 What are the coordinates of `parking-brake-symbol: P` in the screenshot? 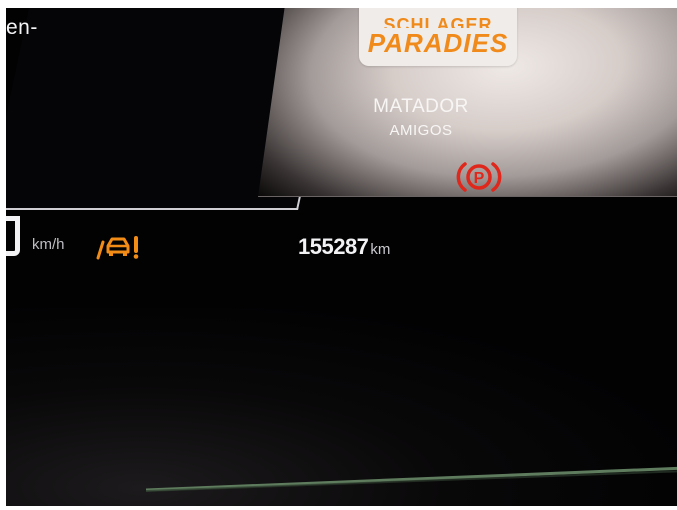 It's located at (479, 178).